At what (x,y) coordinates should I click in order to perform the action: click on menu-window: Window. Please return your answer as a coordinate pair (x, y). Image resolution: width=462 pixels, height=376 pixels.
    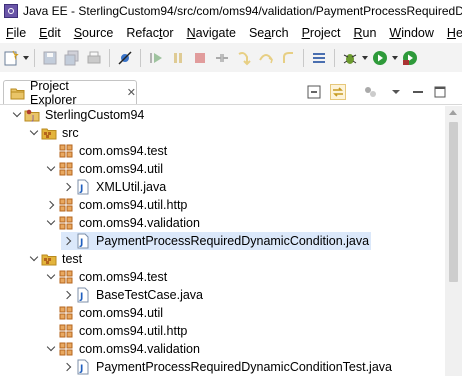
    Looking at the image, I should click on (411, 33).